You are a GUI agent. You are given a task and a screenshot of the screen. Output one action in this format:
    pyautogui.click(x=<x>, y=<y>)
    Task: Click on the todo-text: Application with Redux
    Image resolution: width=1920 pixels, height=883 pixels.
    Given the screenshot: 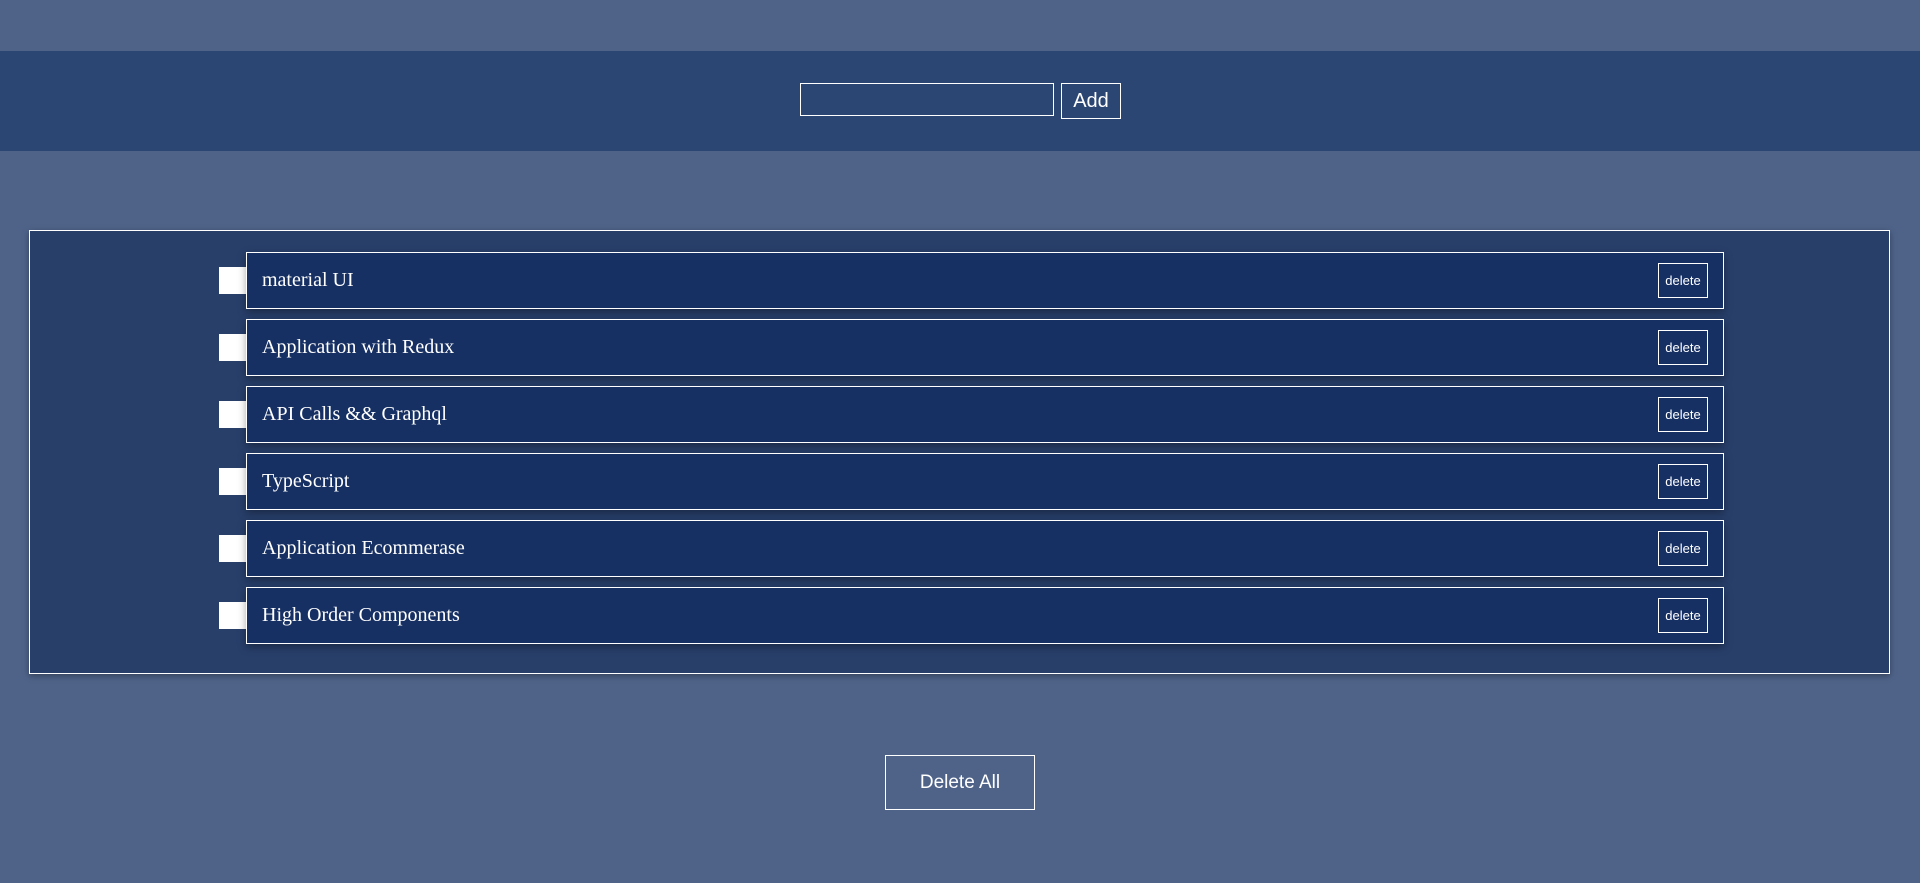 What is the action you would take?
    pyautogui.click(x=358, y=347)
    